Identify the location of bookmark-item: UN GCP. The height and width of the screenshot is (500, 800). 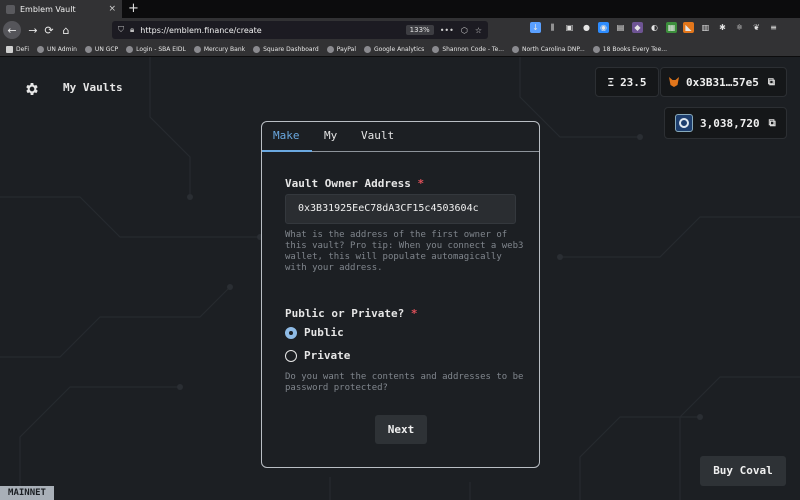
(101, 49).